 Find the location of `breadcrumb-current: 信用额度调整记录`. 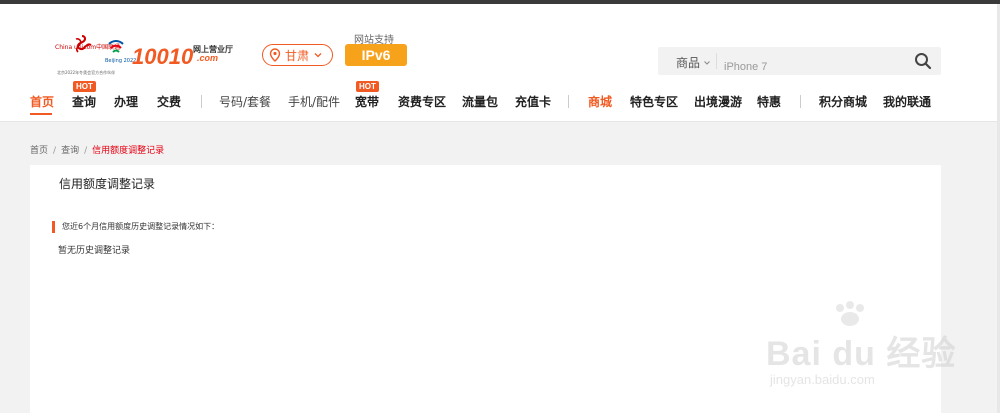

breadcrumb-current: 信用额度调整记录 is located at coordinates (128, 151).